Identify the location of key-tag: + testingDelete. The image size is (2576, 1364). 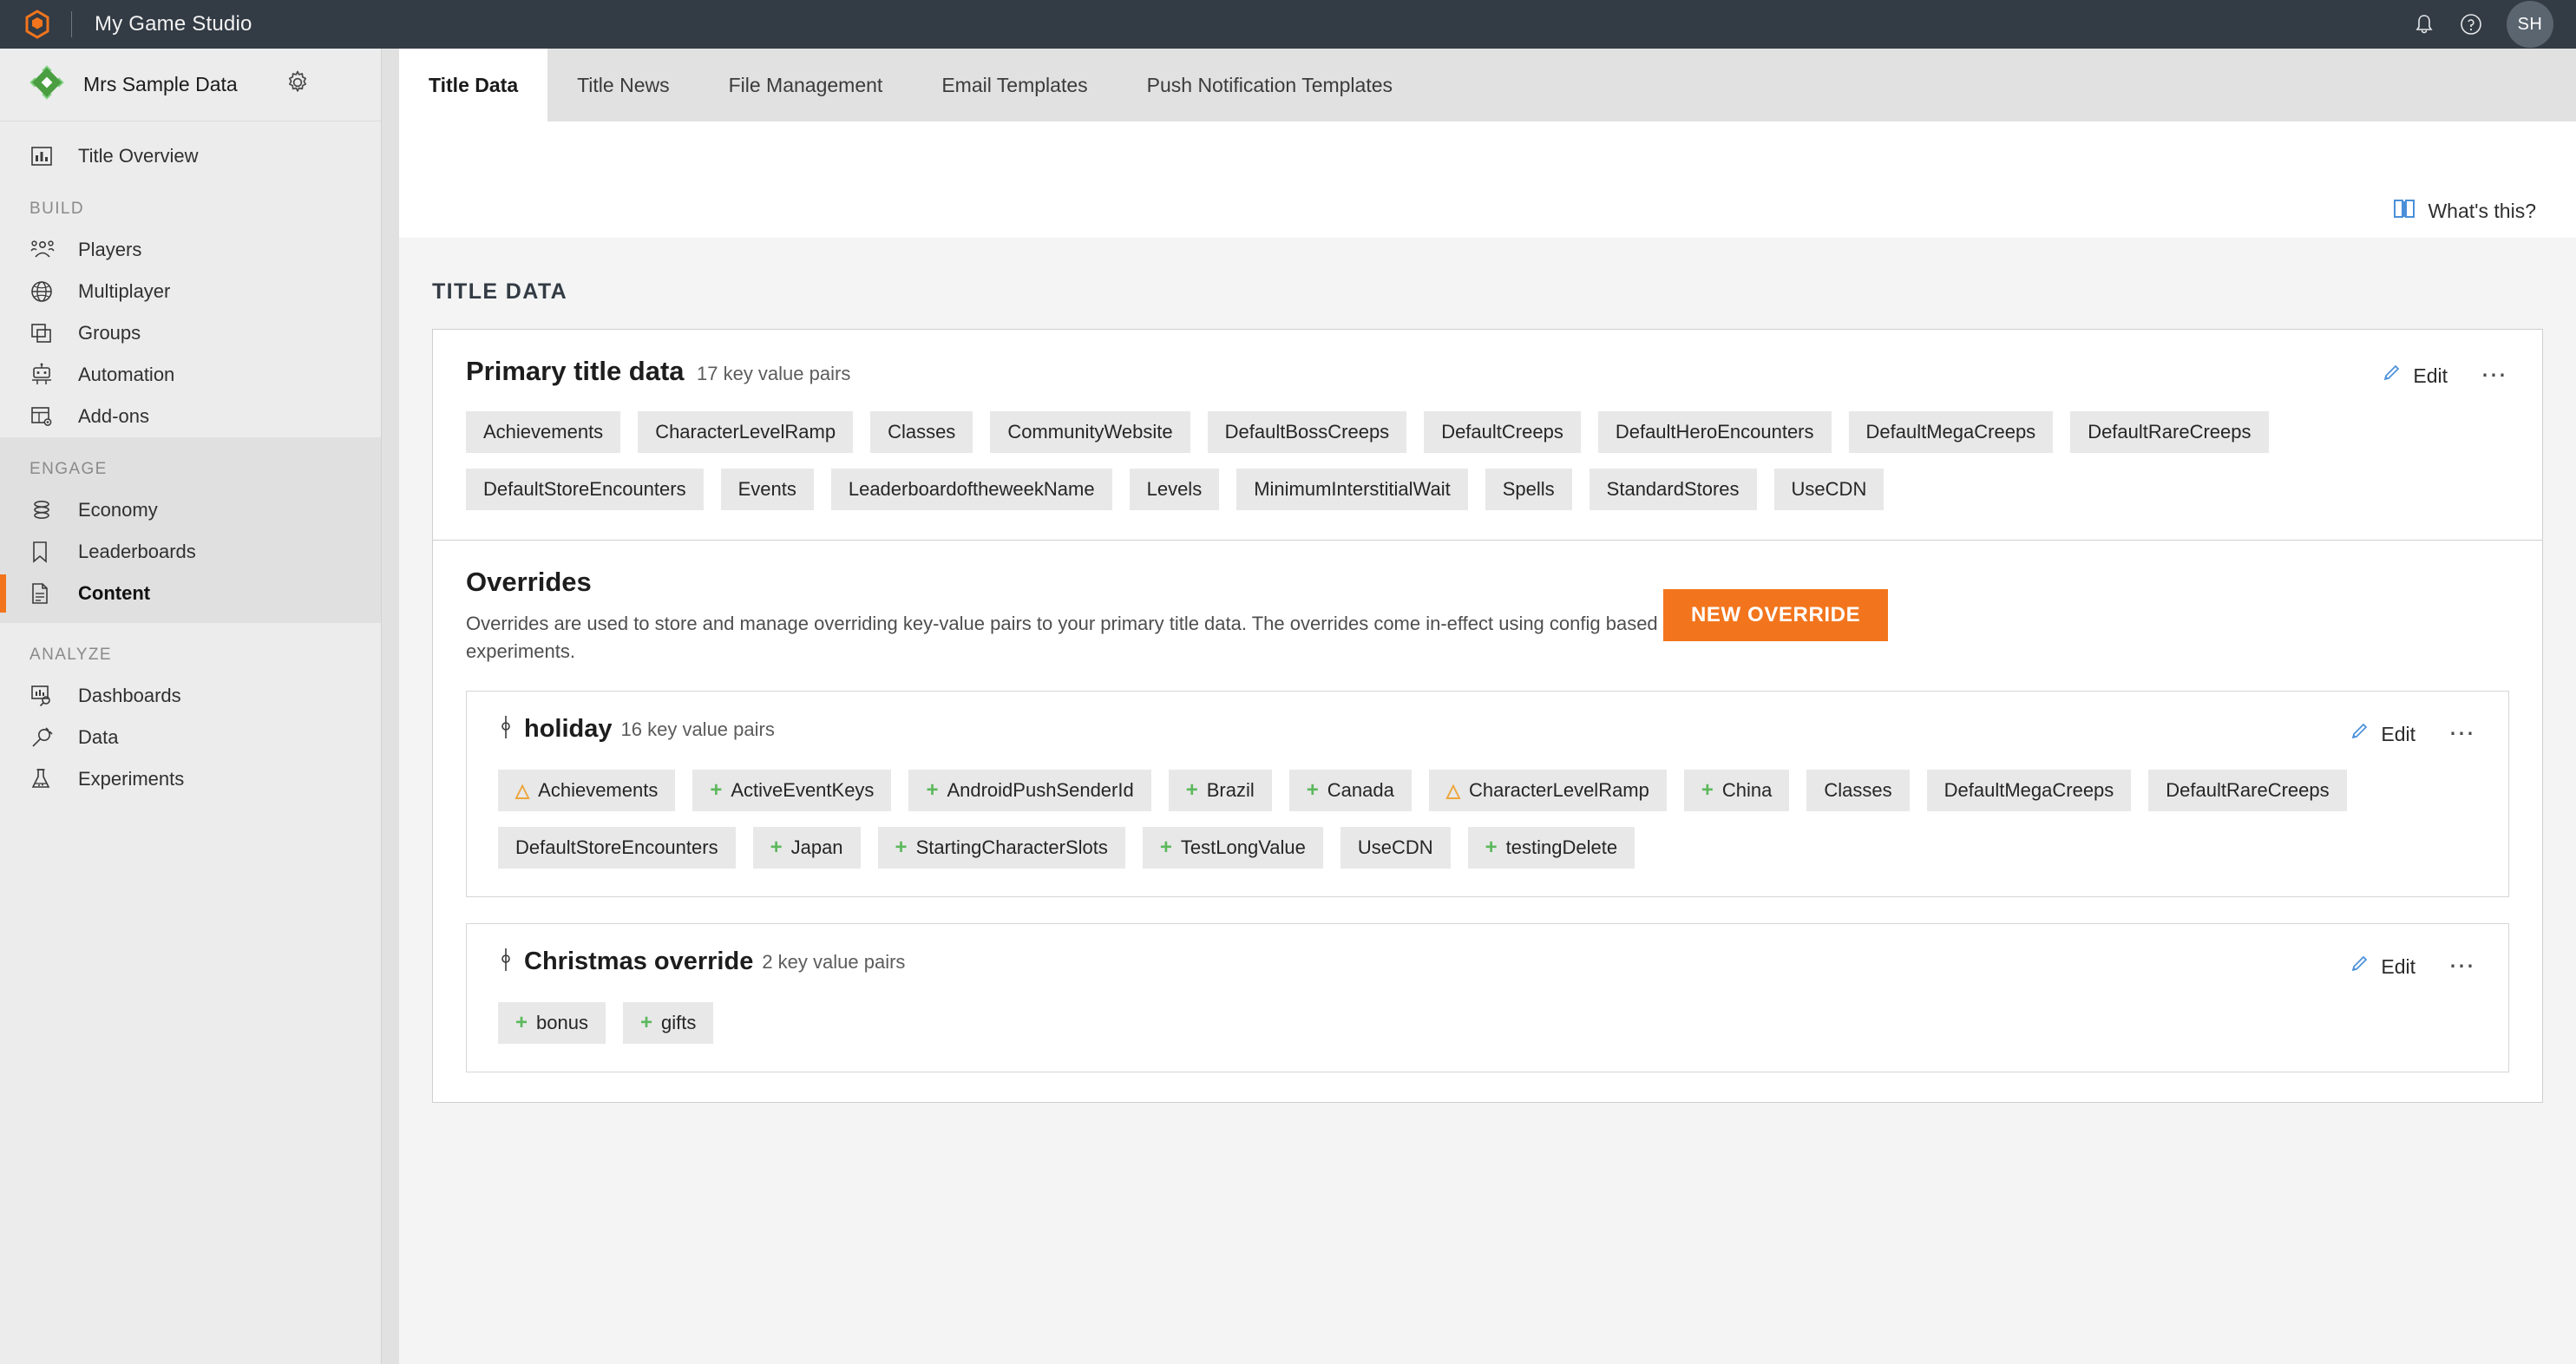
(1551, 848).